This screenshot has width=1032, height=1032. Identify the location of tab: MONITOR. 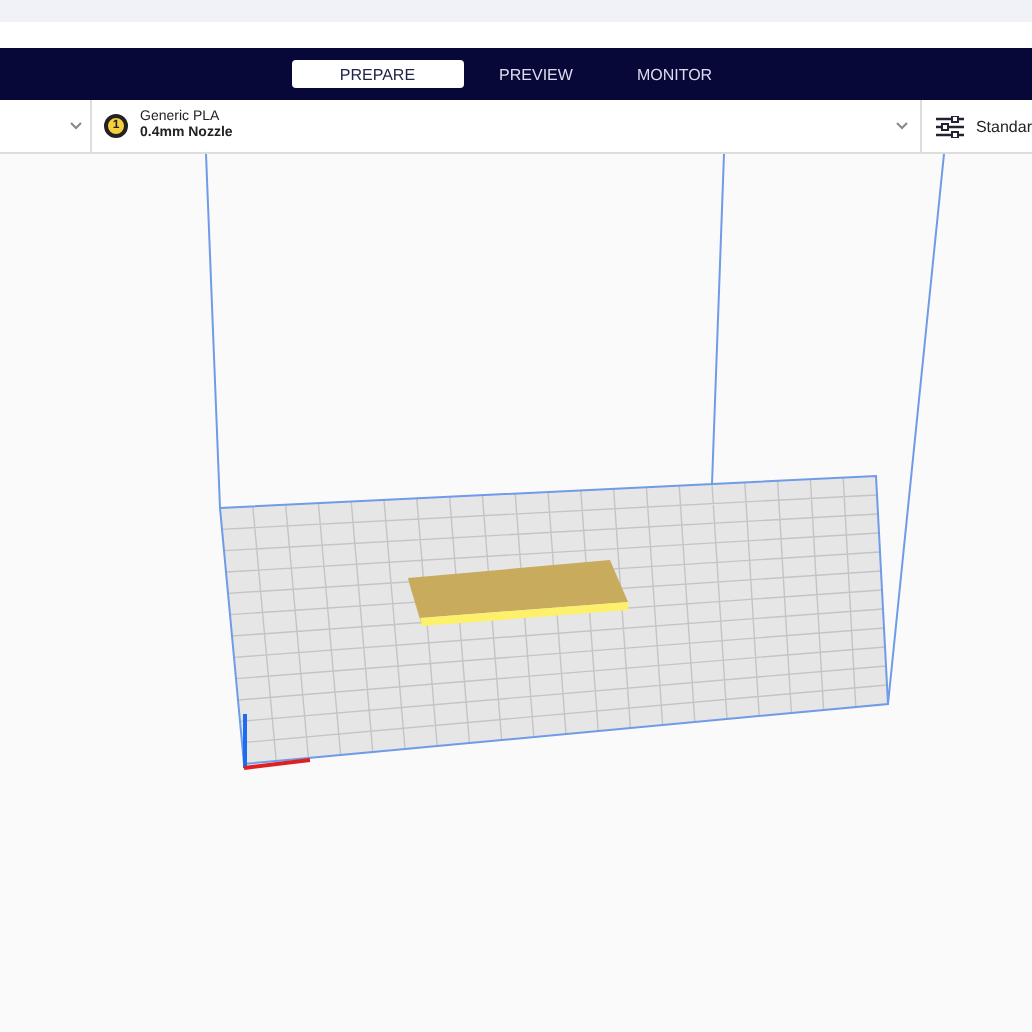
(674, 74).